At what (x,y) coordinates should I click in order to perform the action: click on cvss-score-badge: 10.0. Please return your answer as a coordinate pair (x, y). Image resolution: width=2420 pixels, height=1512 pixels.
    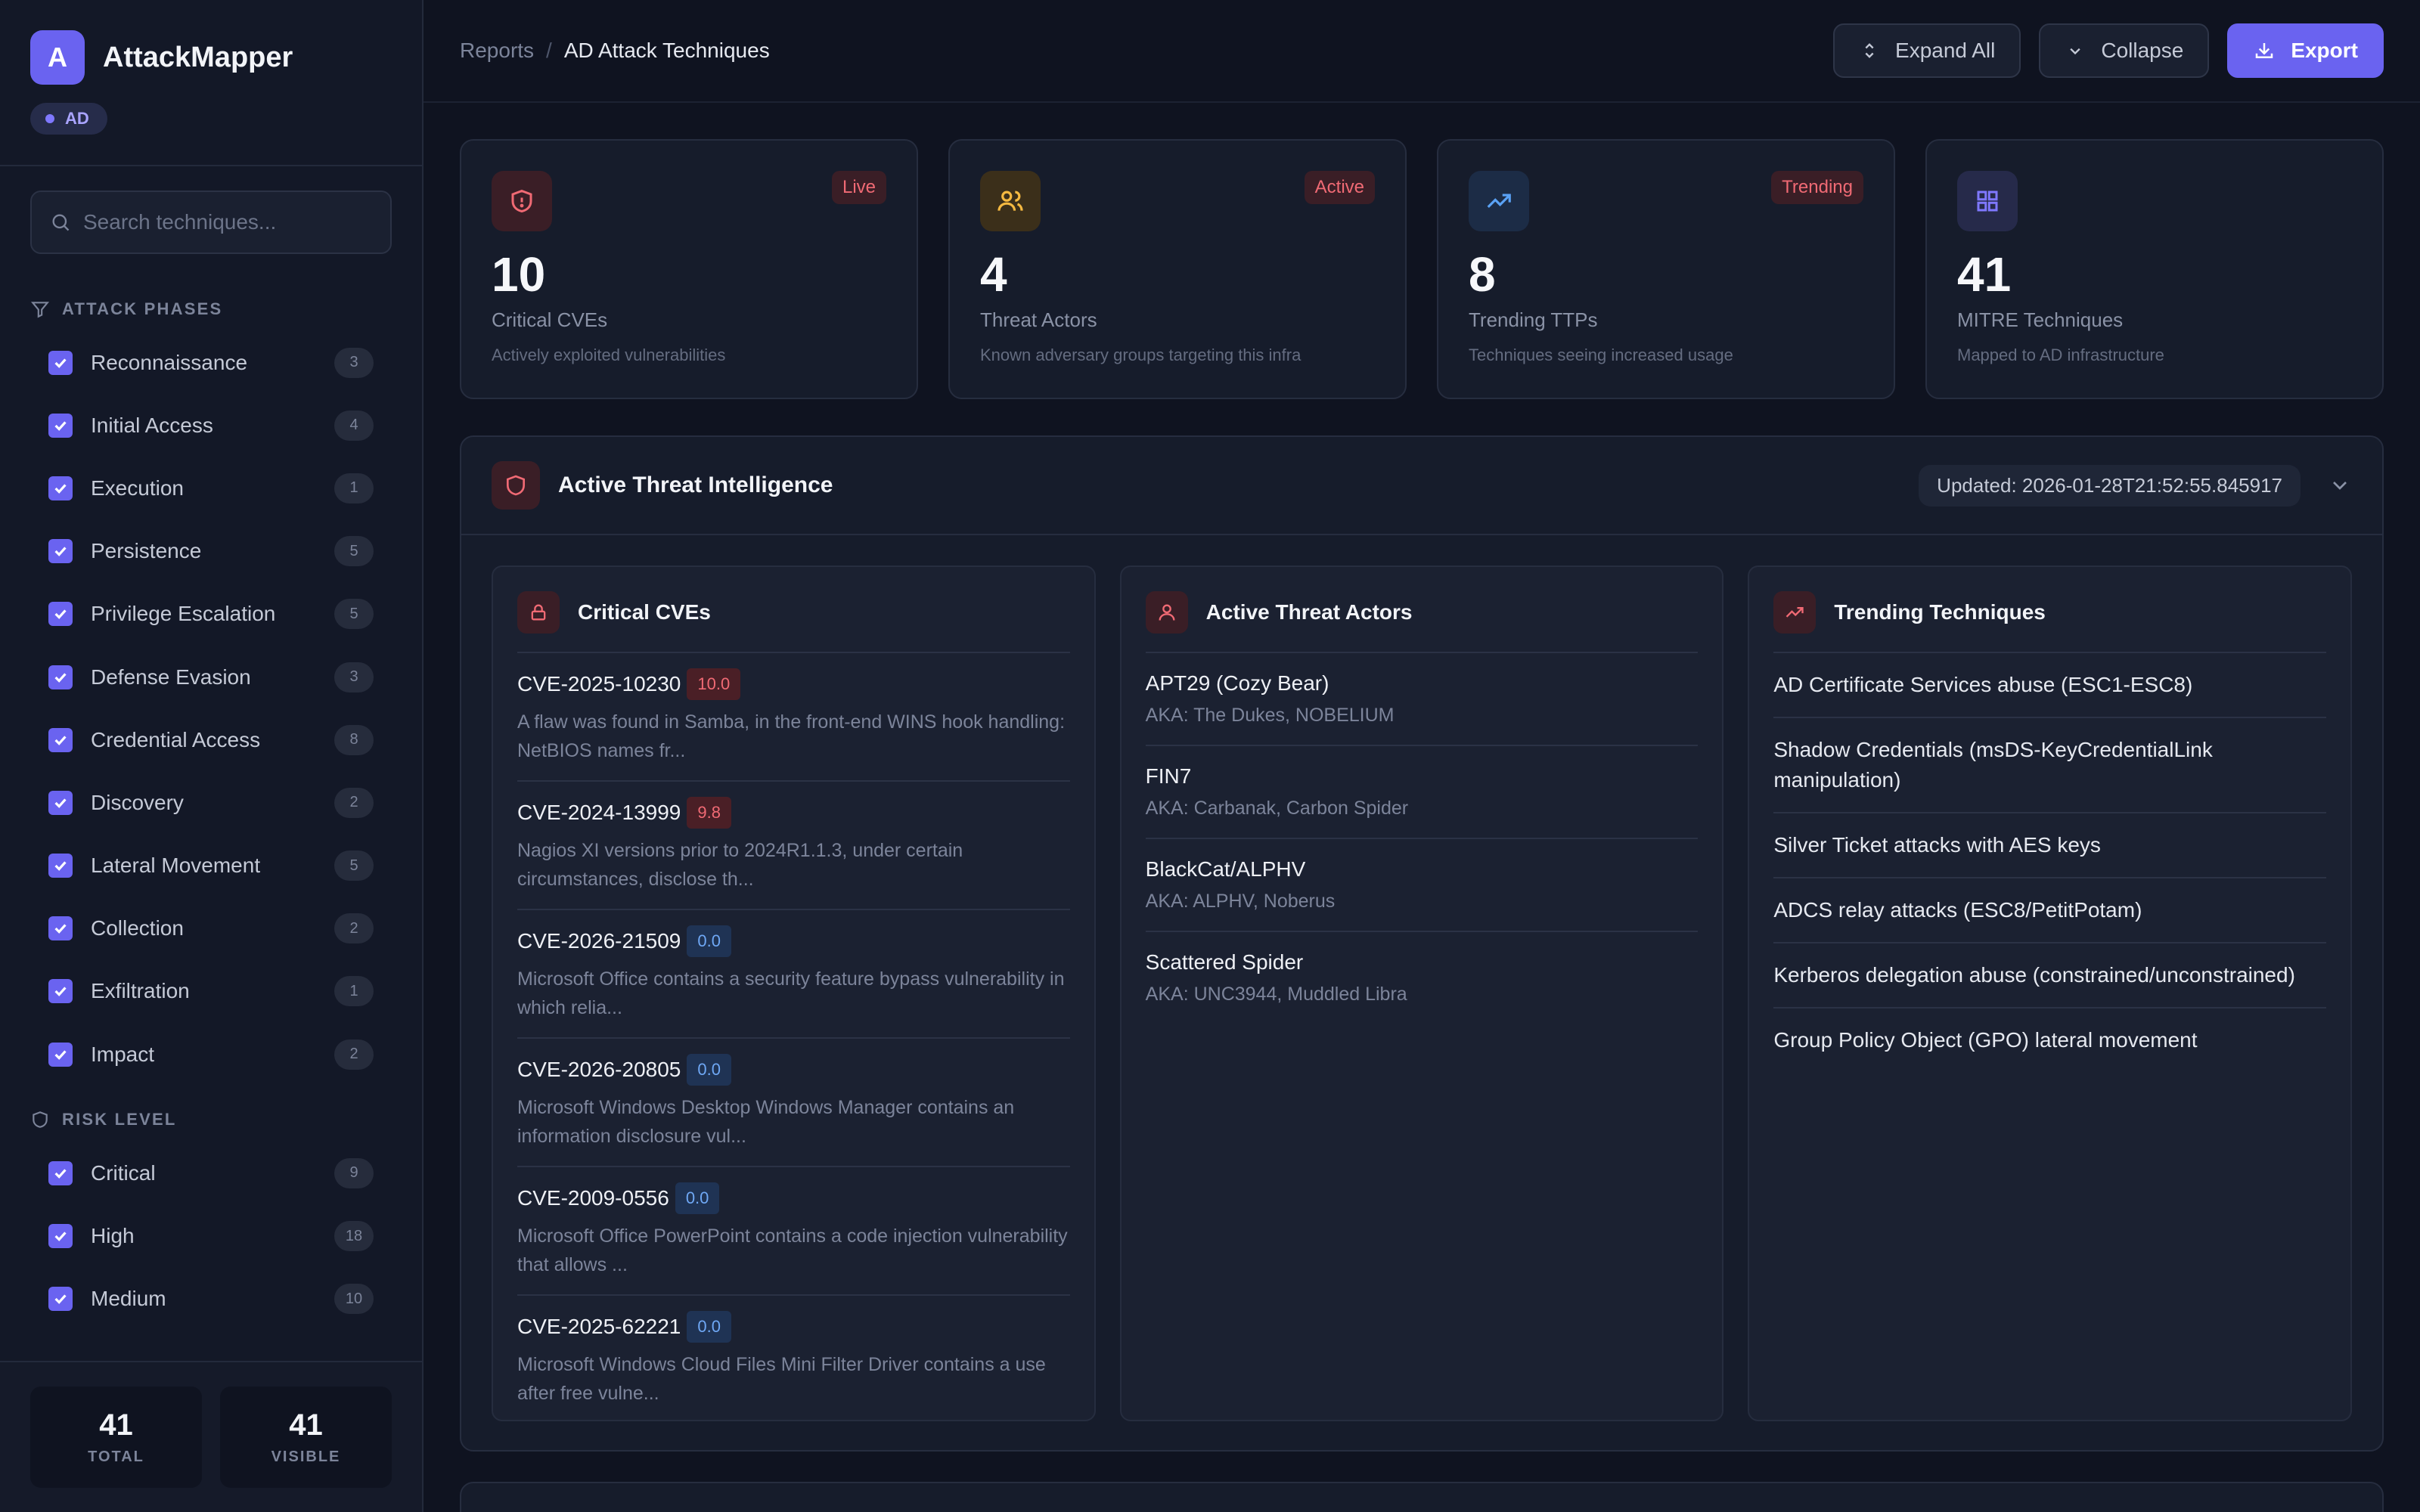
    Looking at the image, I should click on (714, 684).